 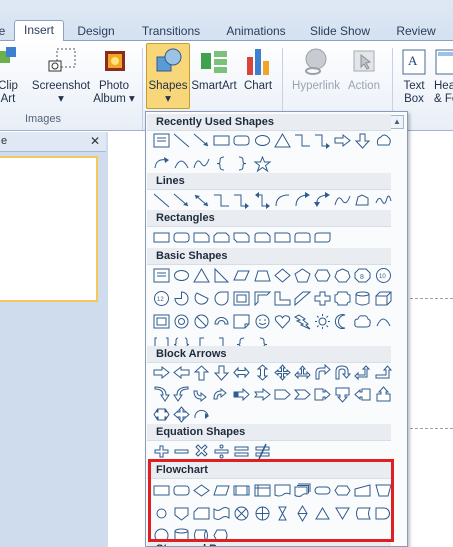 I want to click on tab-file: e, so click(x=3, y=31).